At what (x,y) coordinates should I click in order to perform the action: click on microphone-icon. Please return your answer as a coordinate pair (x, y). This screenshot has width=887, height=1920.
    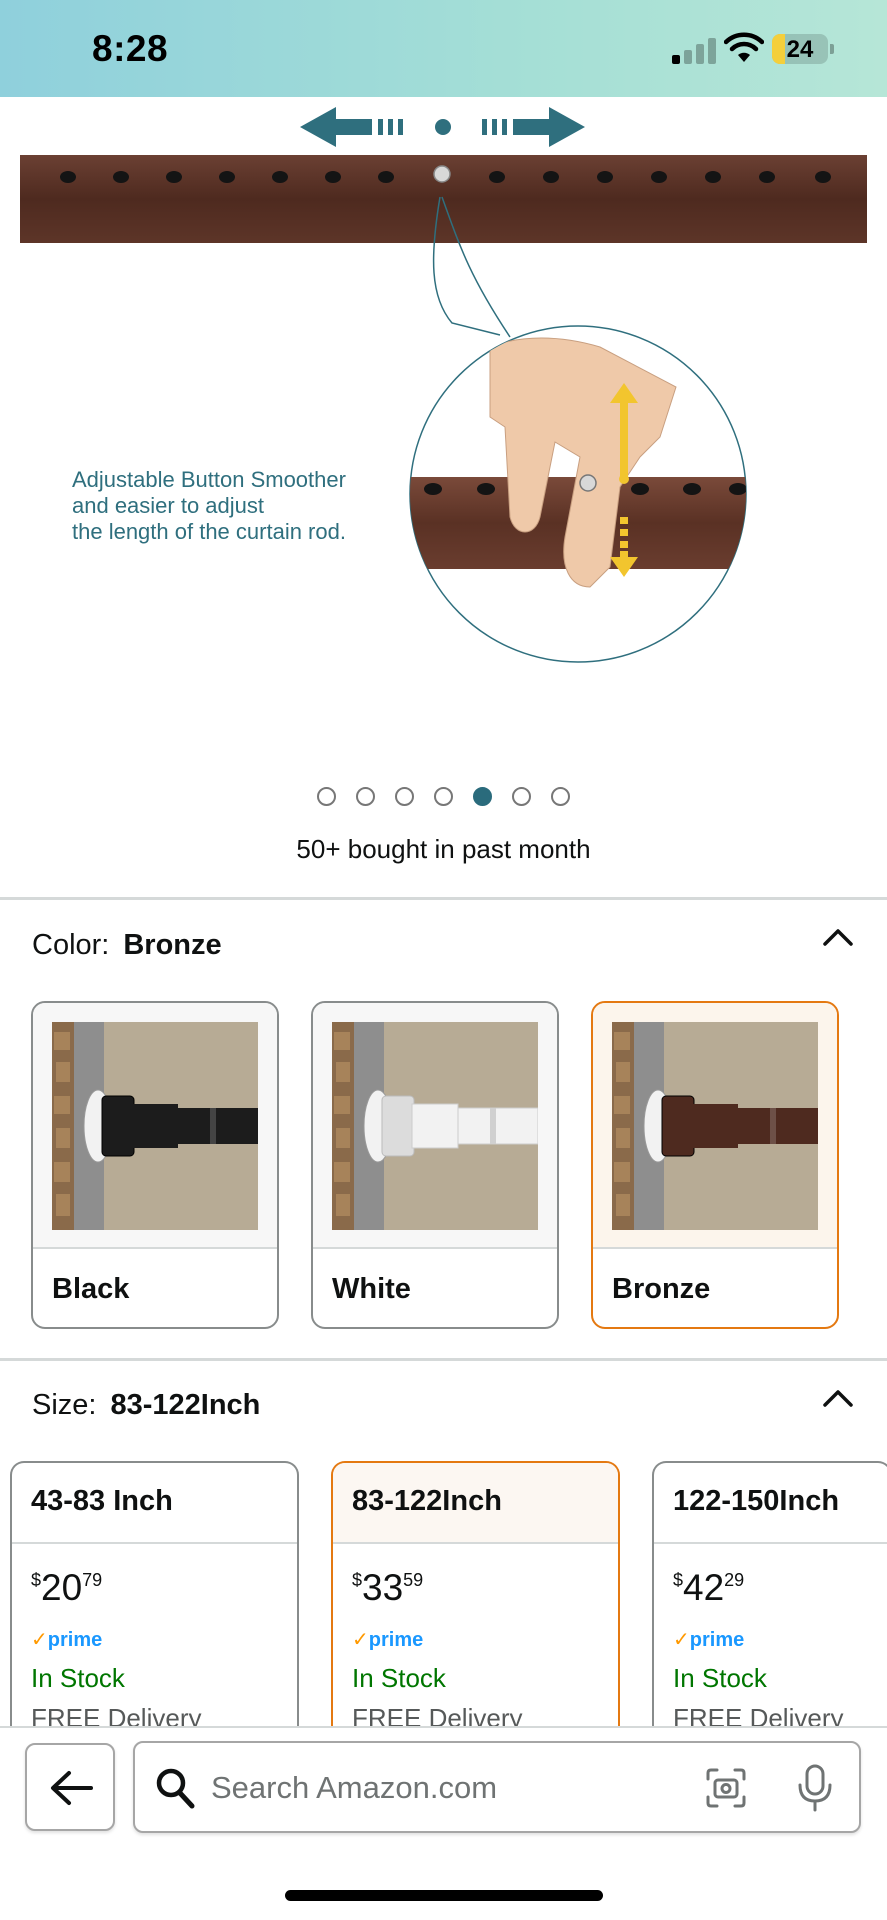
    Looking at the image, I should click on (815, 1788).